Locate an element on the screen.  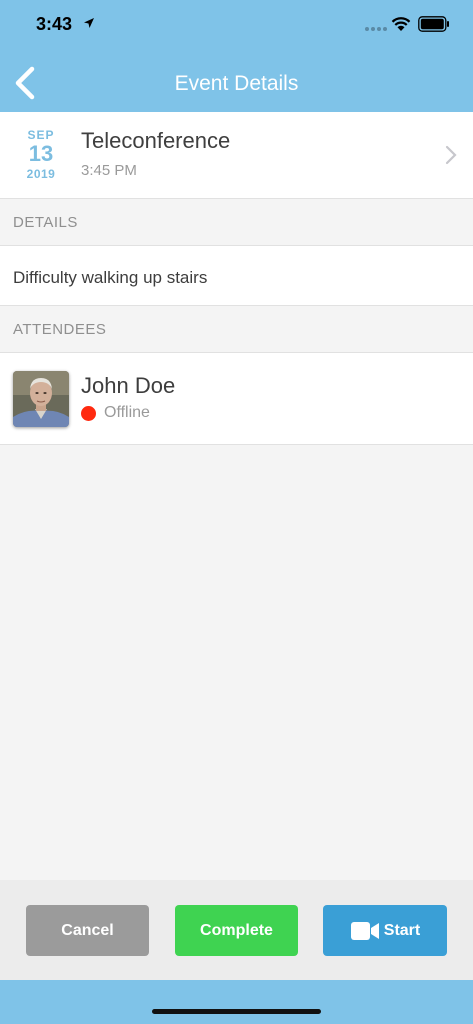
chevron-right-icon is located at coordinates (451, 155).